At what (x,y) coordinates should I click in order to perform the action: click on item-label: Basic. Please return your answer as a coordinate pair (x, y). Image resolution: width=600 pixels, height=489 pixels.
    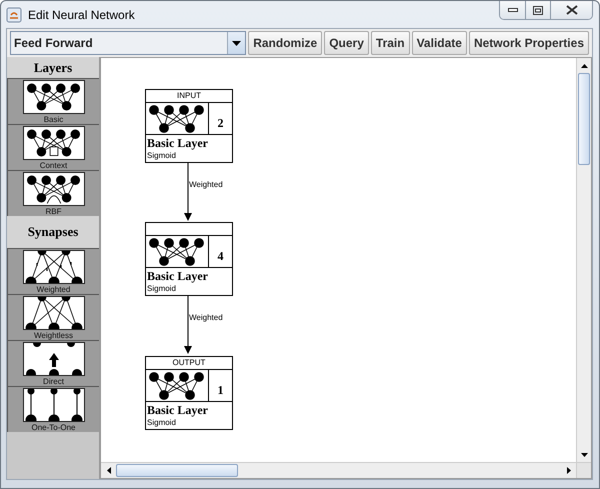
    Looking at the image, I should click on (54, 119).